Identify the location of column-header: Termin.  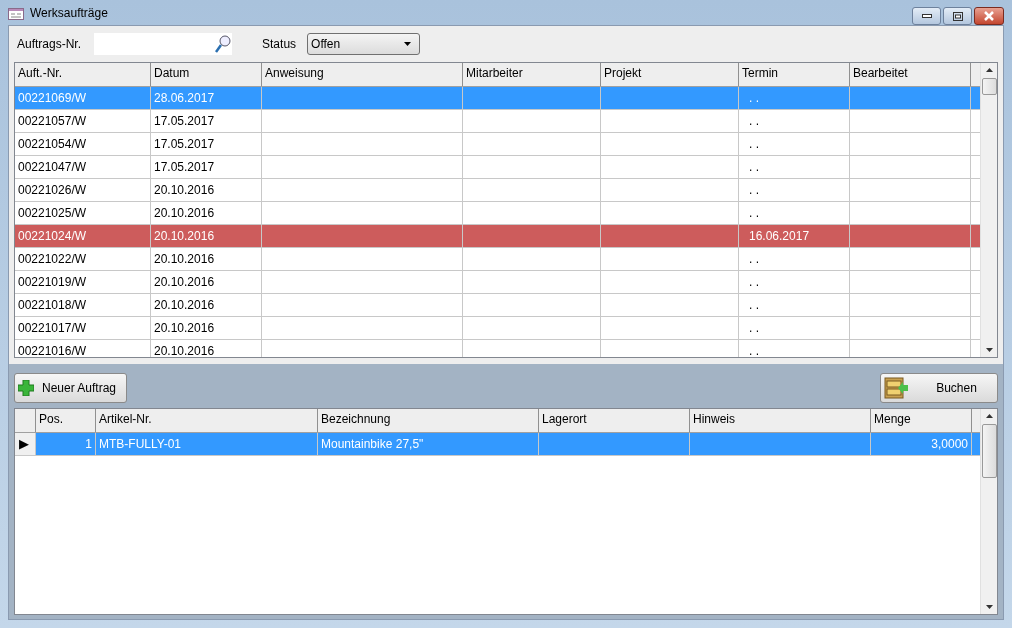
(794, 74).